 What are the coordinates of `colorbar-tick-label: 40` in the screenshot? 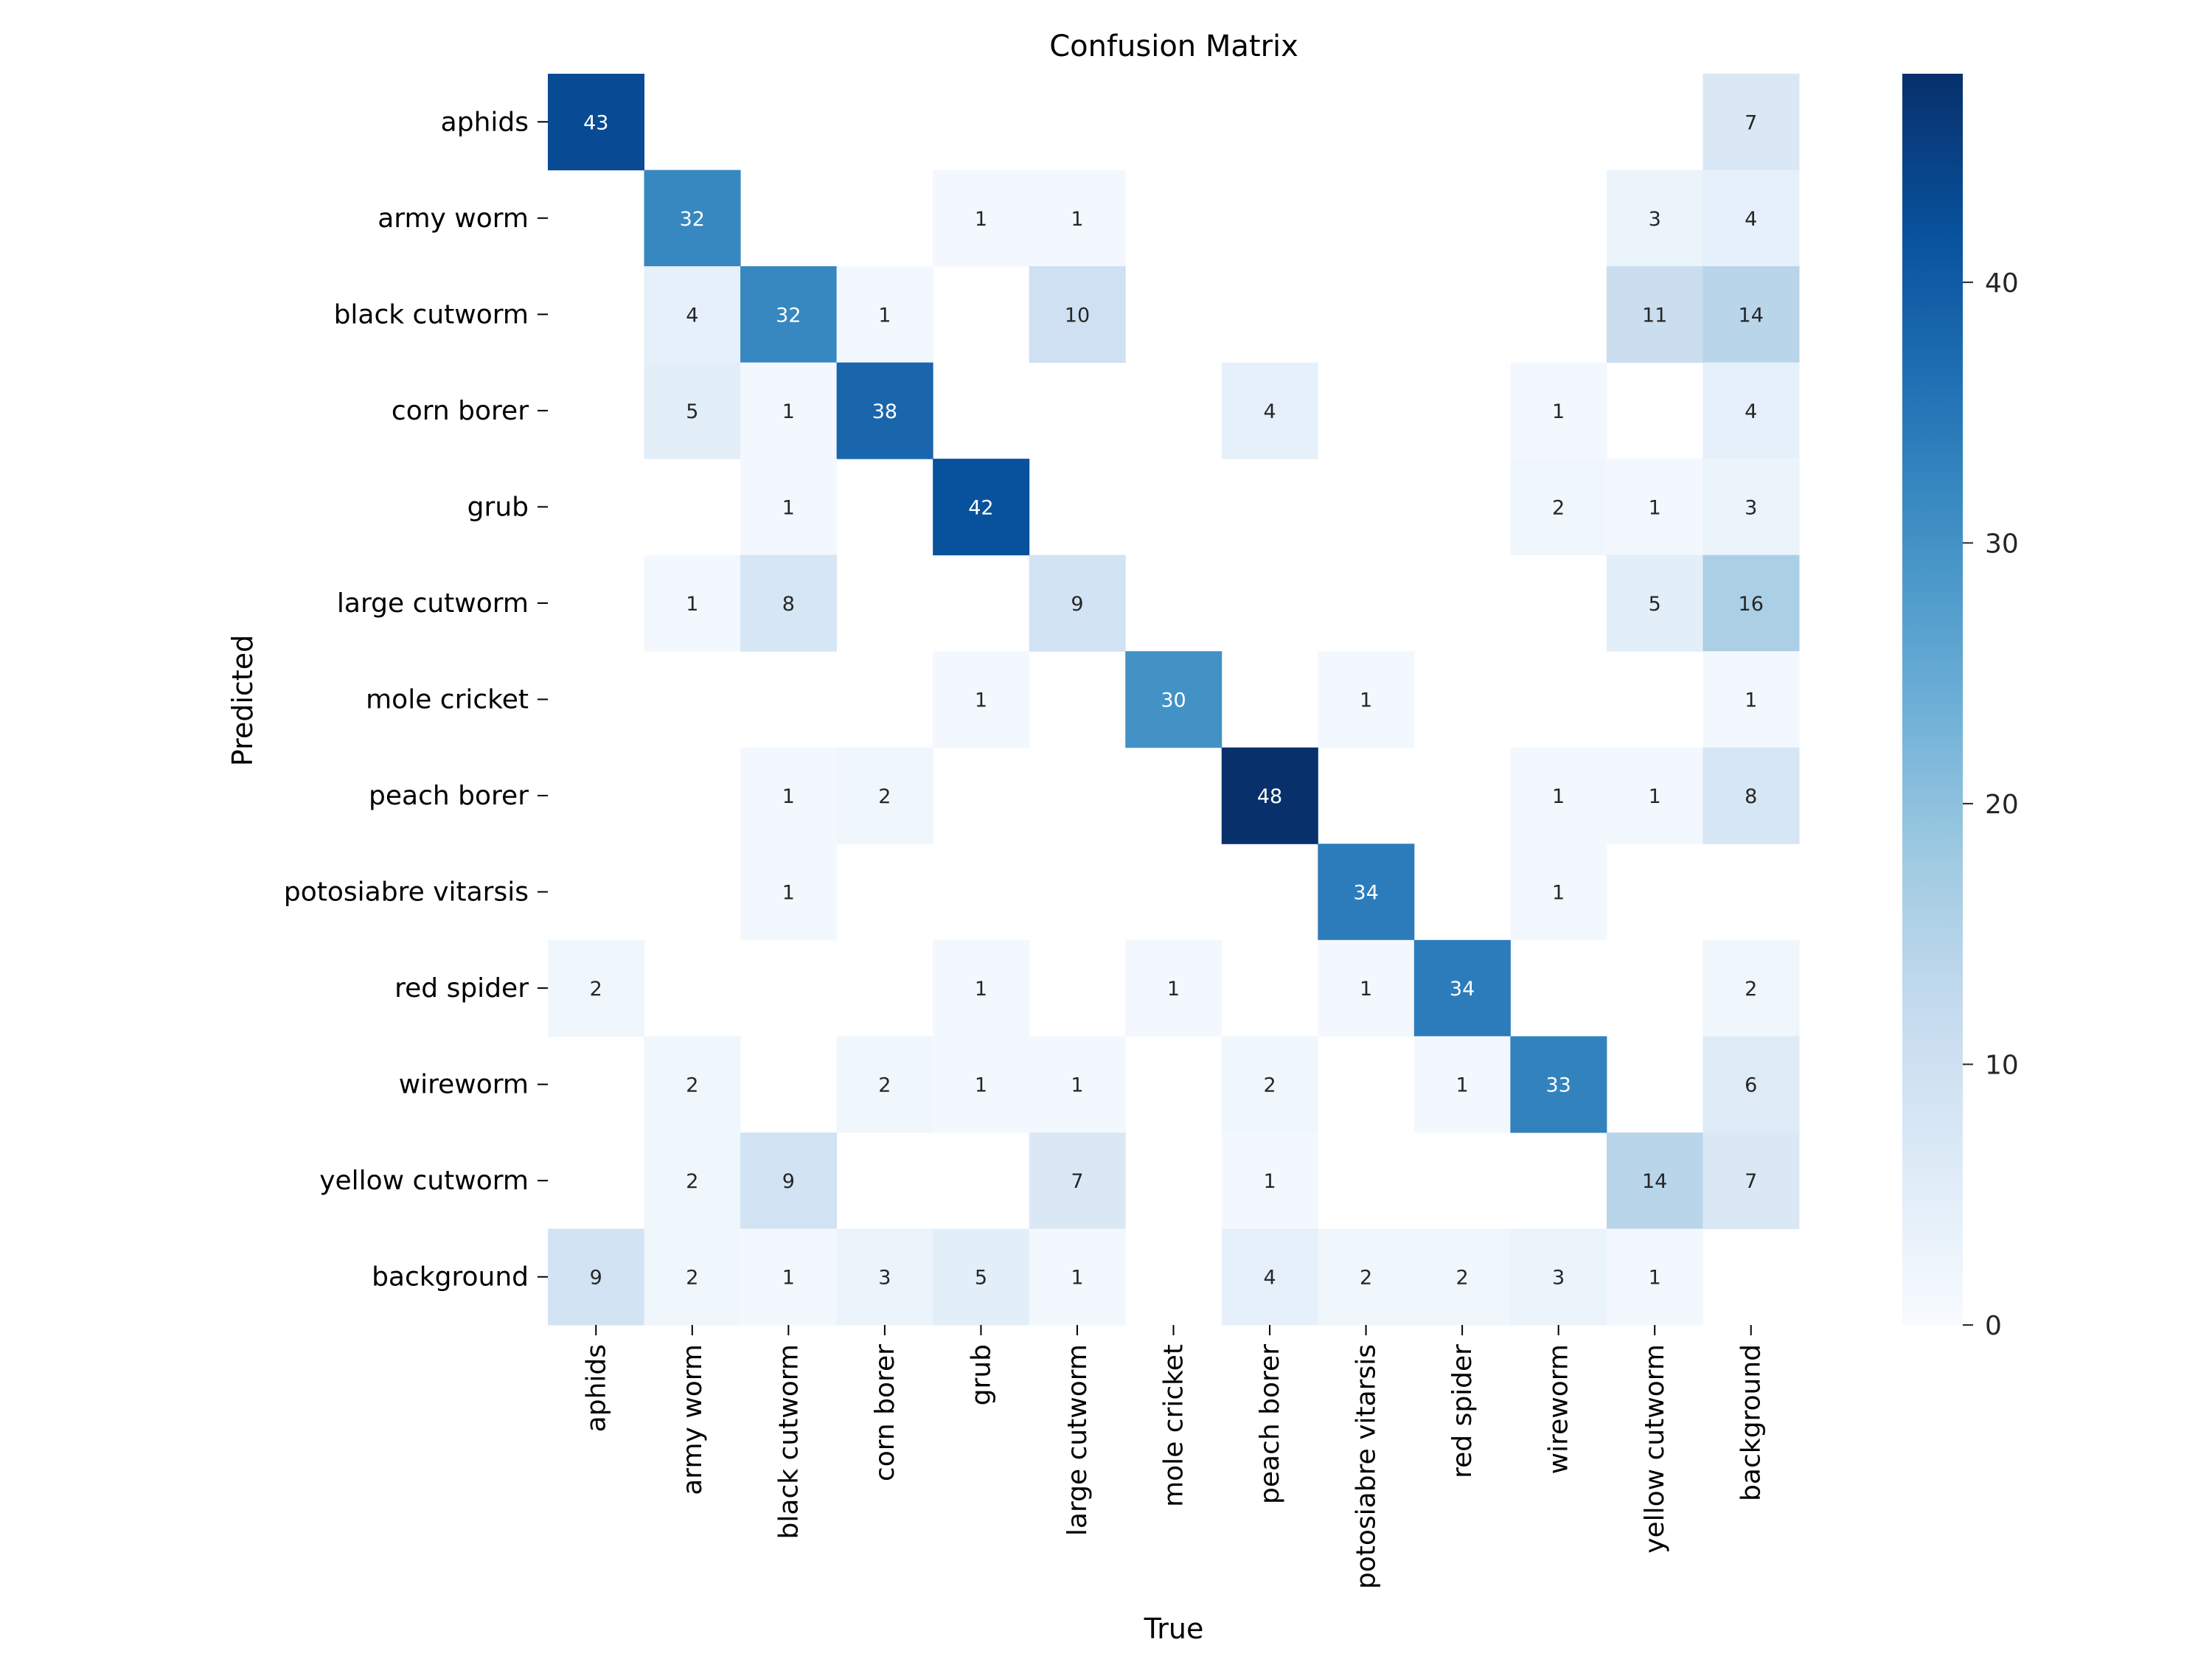 It's located at (2002, 283).